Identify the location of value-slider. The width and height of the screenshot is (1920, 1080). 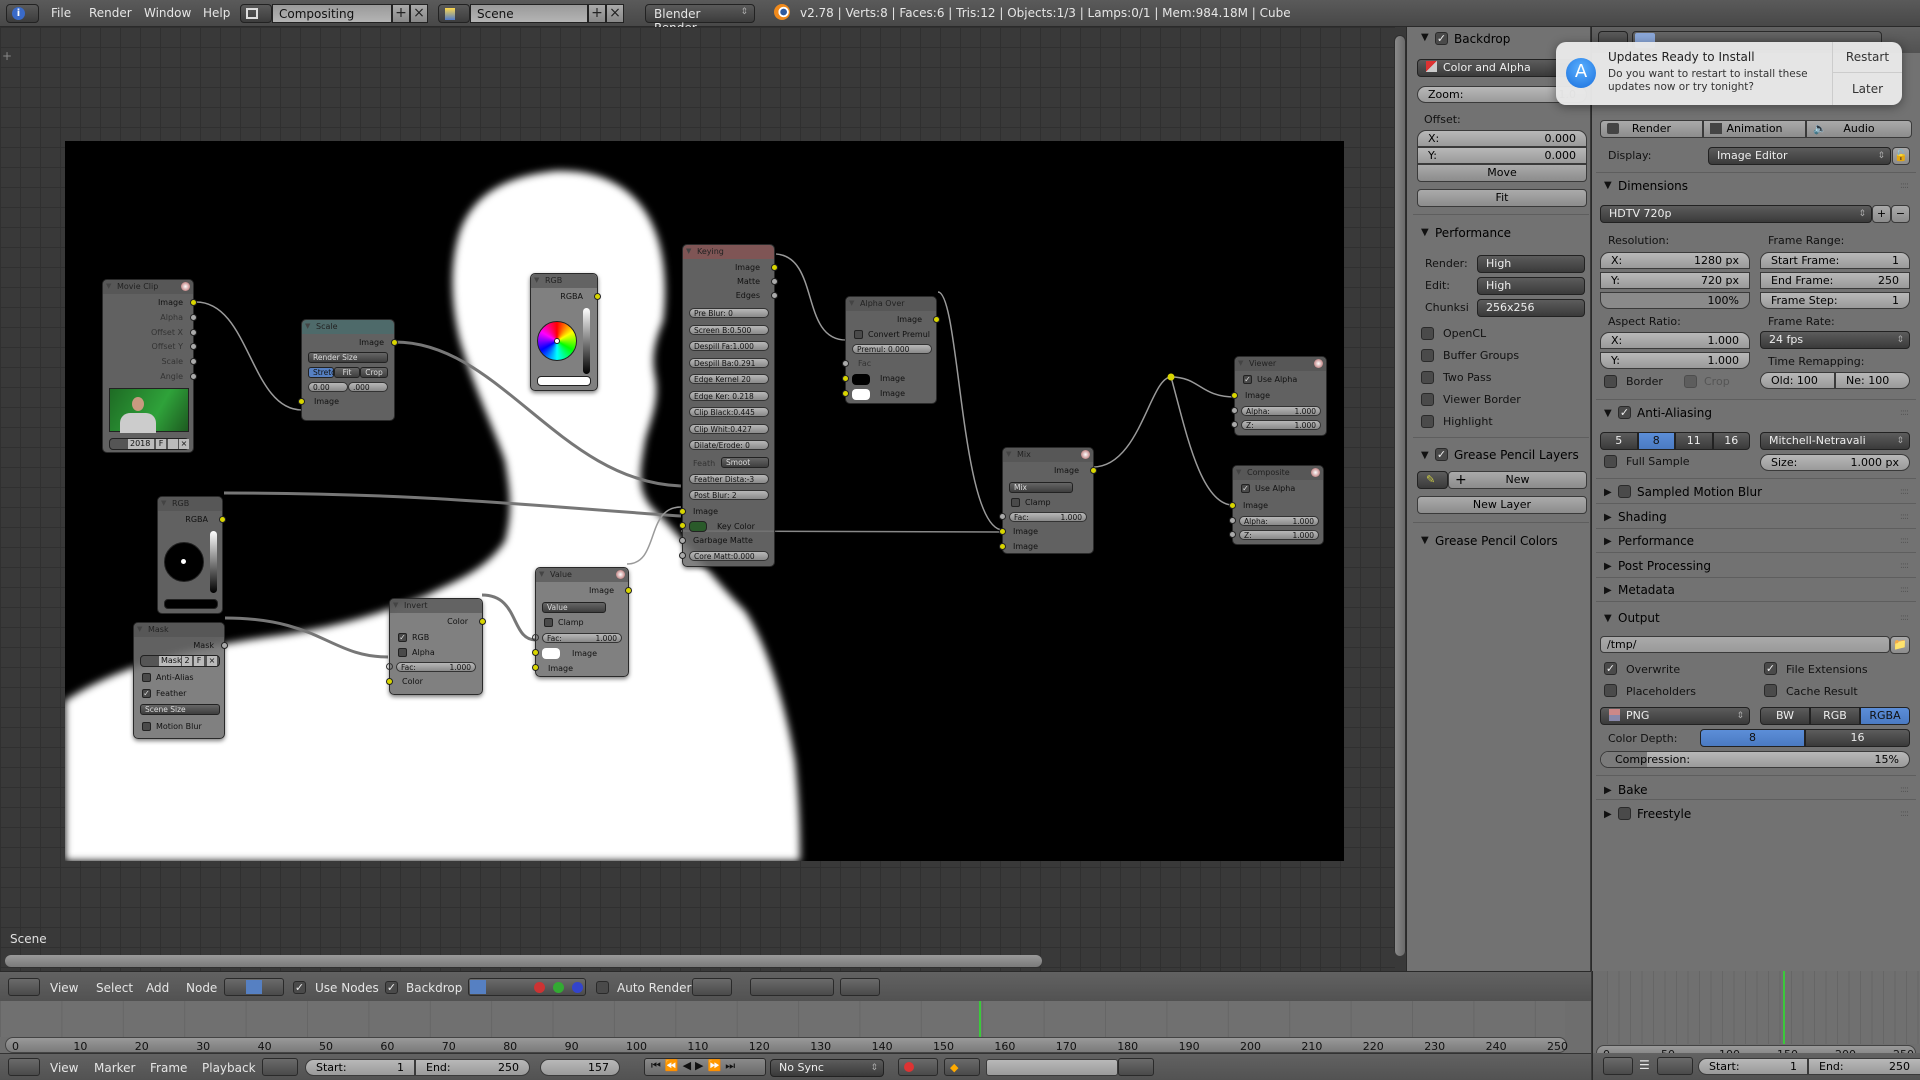
(586, 341).